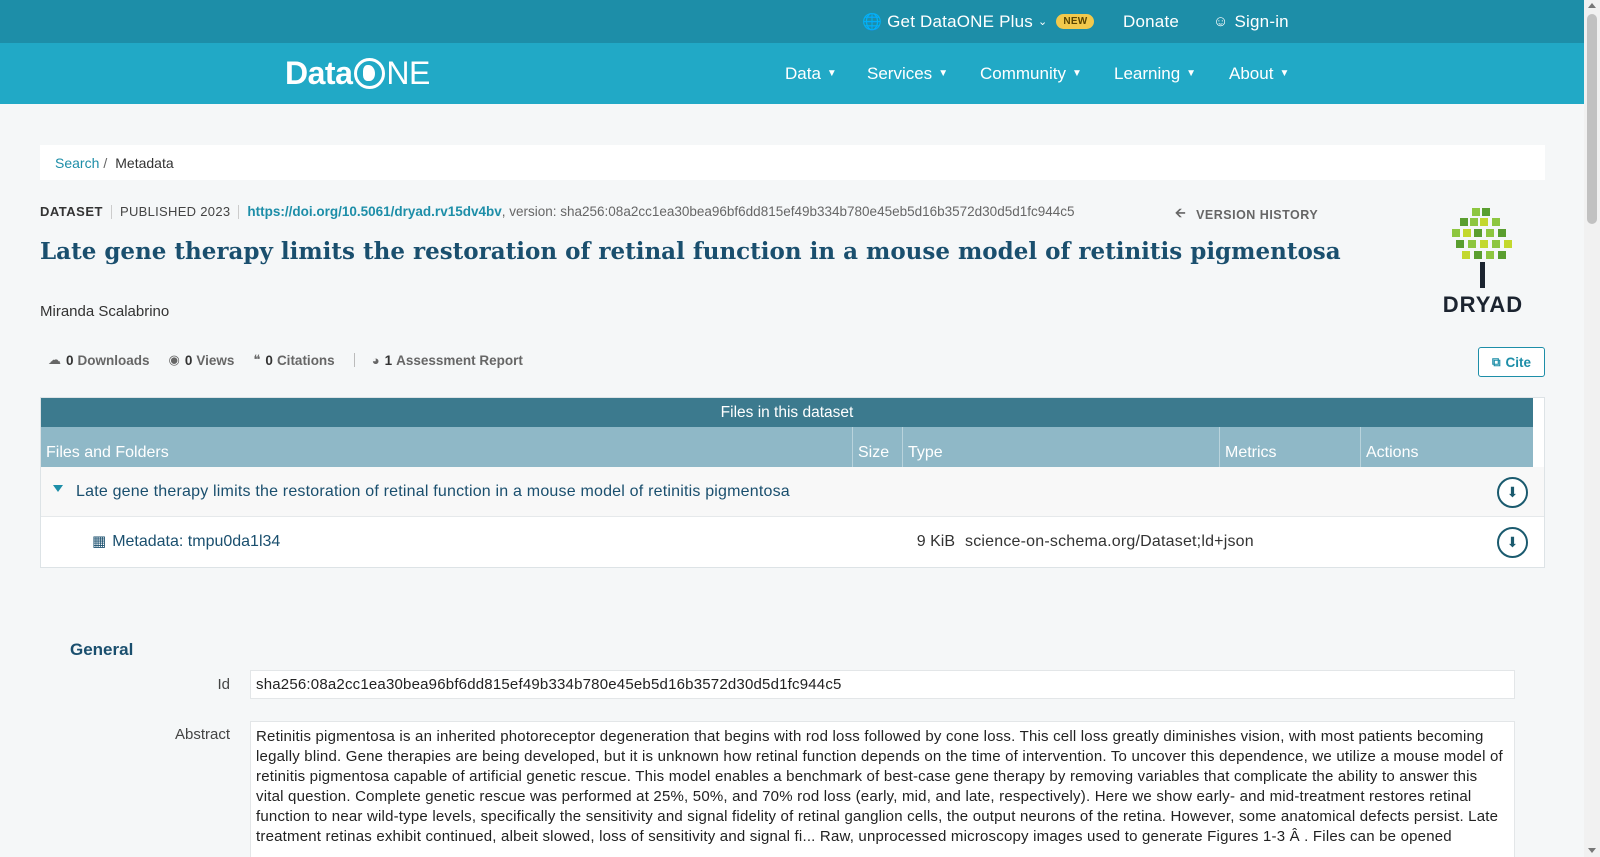 The image size is (1600, 857). Describe the element at coordinates (113, 360) in the screenshot. I see `downloads-label: Downloads` at that location.